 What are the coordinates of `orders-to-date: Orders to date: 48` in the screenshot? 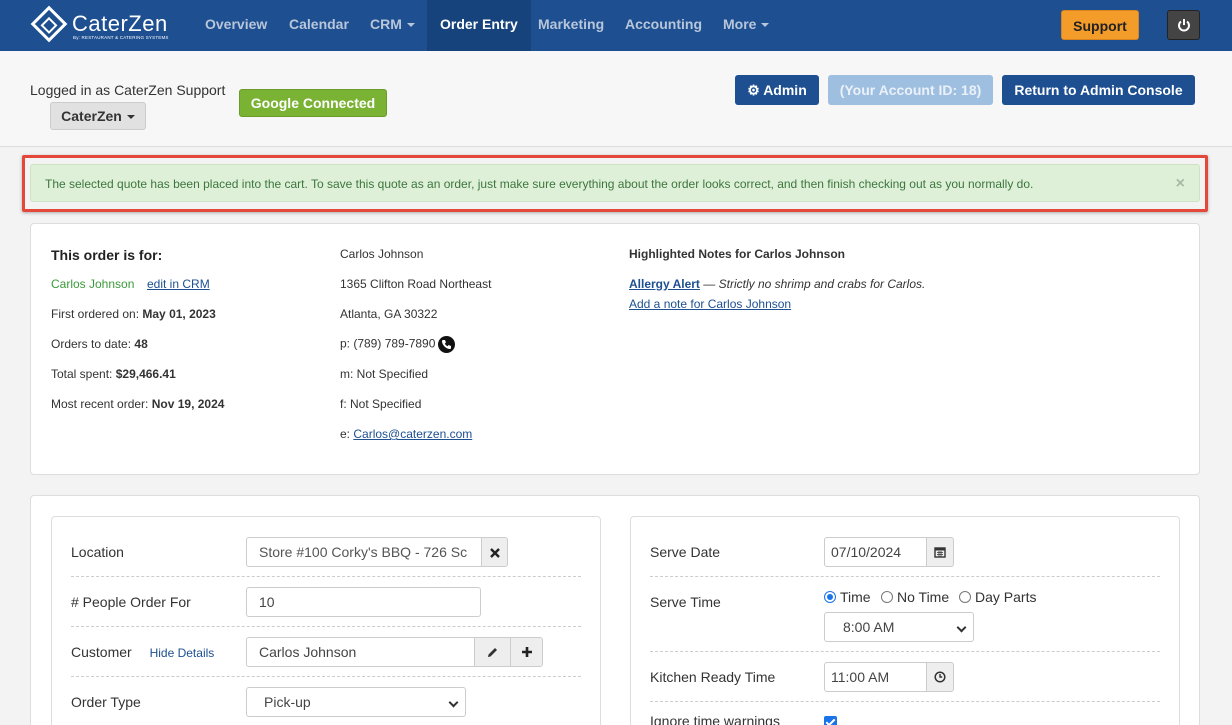 It's located at (99, 344).